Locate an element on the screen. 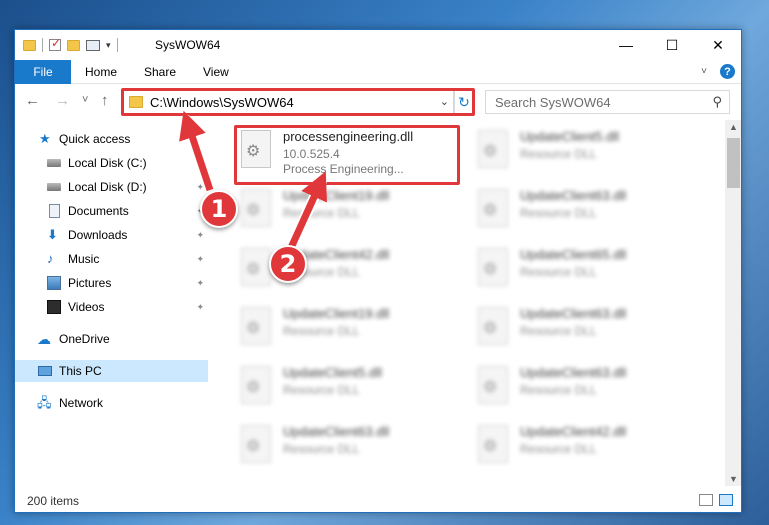 The height and width of the screenshot is (525, 769). minimize-button: — is located at coordinates (626, 45).